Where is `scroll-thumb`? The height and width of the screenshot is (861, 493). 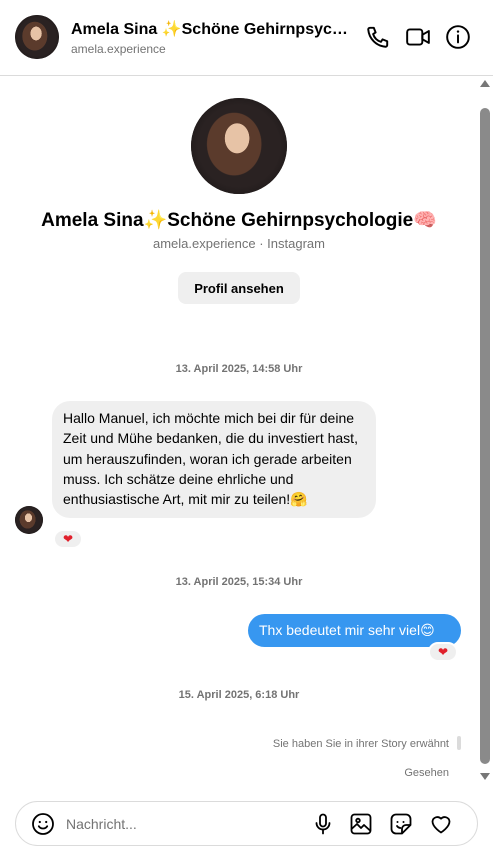 scroll-thumb is located at coordinates (485, 436).